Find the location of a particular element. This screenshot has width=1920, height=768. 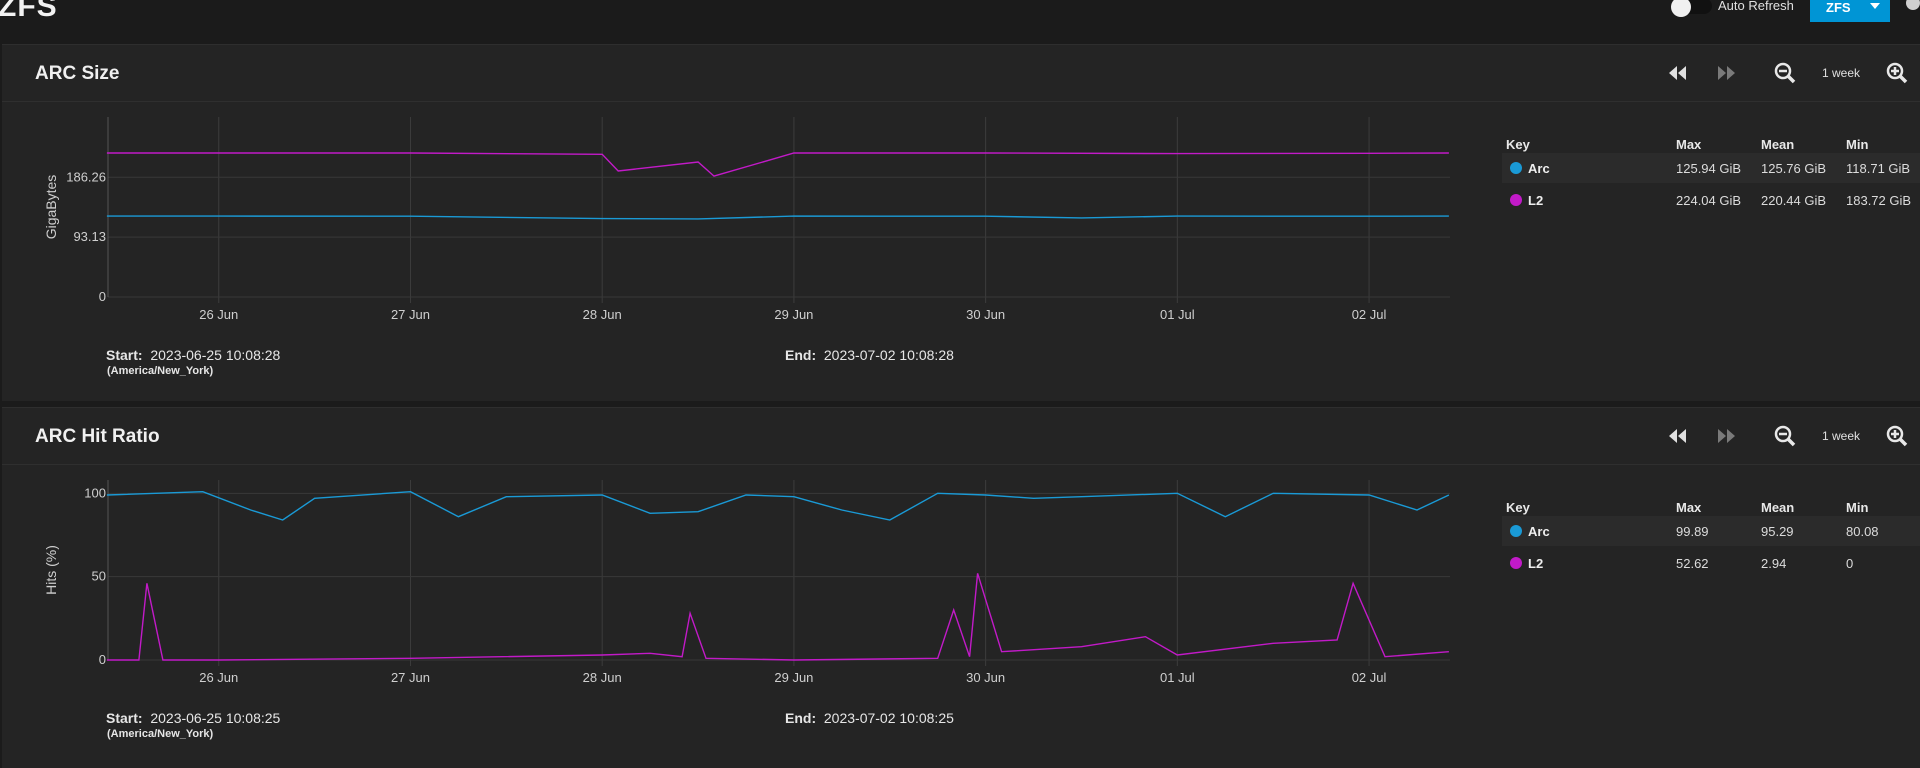

end-time: End: 2023-07-02 10:08:28 is located at coordinates (869, 355).